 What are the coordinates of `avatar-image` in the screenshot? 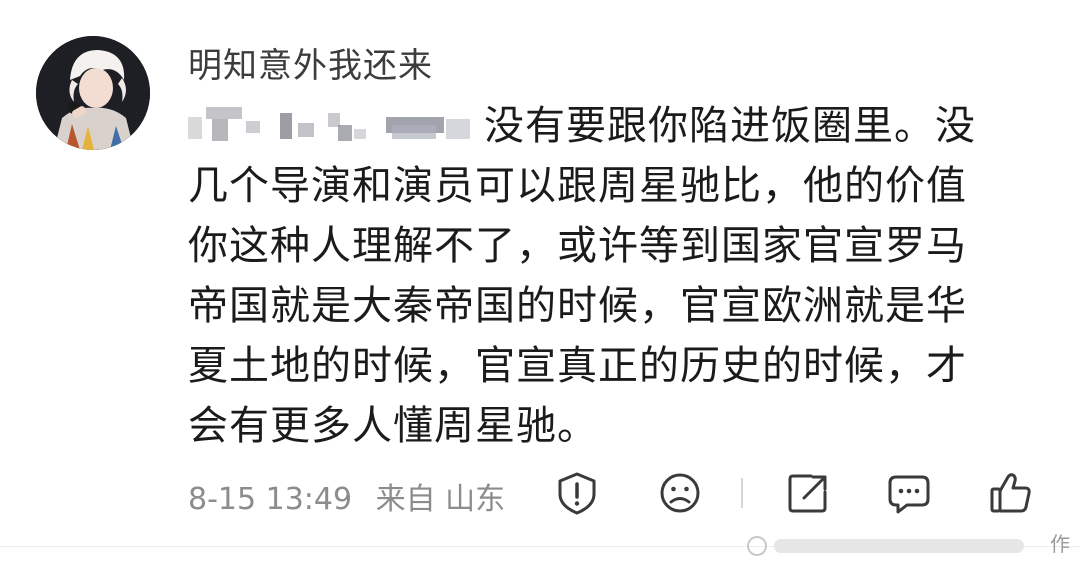 It's located at (93, 93).